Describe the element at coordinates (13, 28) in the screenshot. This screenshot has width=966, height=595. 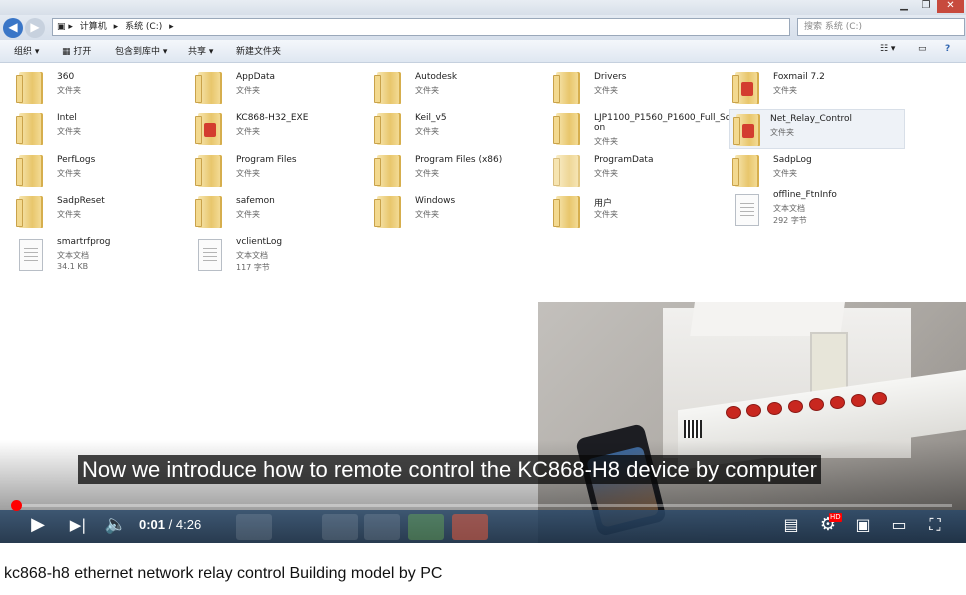
I see `back-icon: ◀` at that location.